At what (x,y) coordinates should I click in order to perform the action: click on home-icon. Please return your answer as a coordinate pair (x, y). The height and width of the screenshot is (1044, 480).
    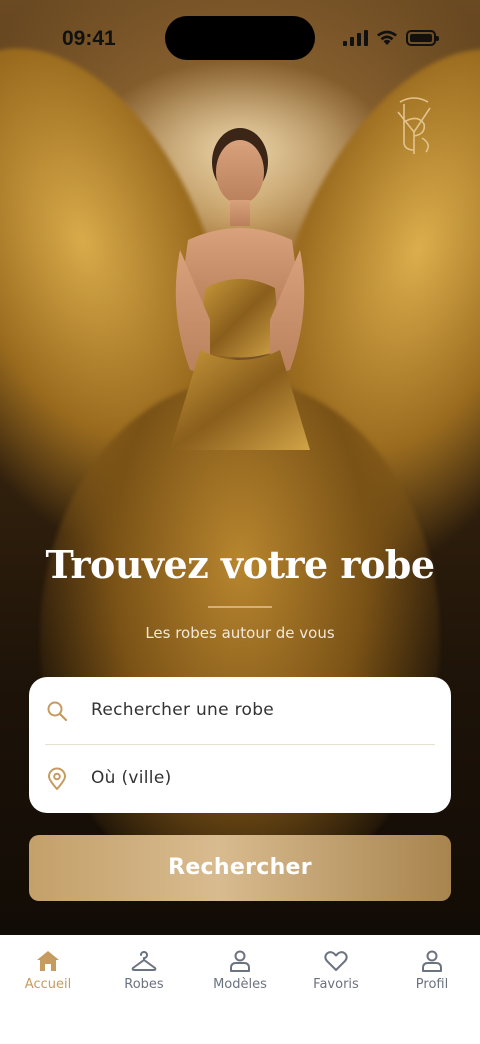
    Looking at the image, I should click on (48, 961).